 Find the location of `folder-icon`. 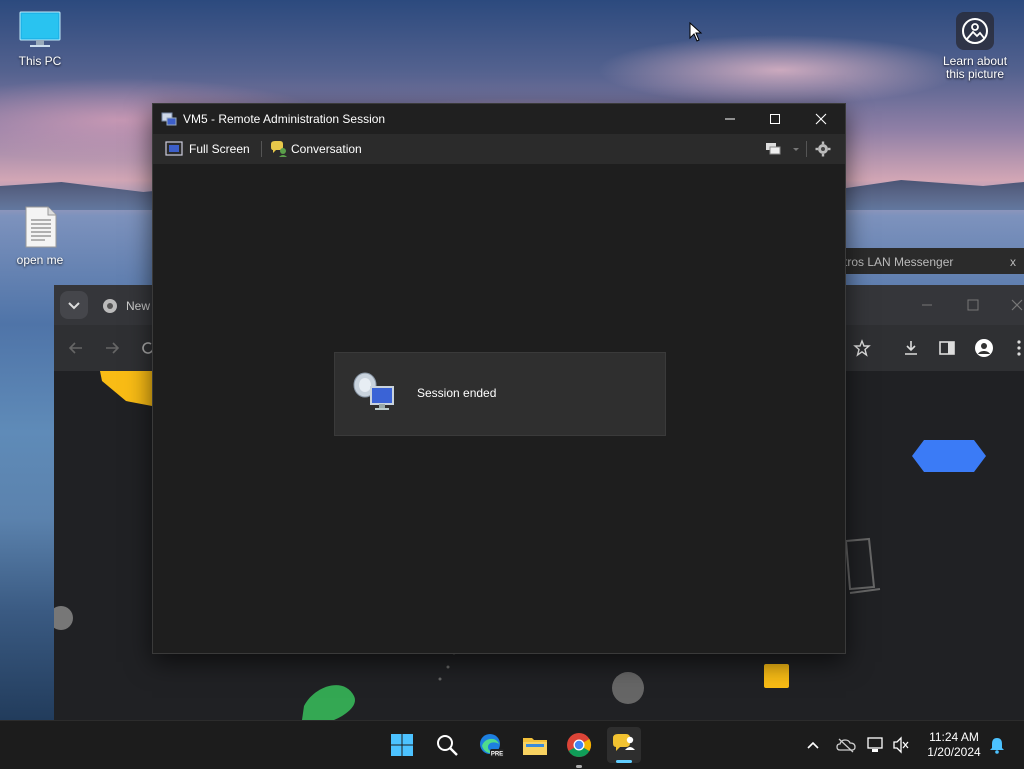

folder-icon is located at coordinates (535, 746).